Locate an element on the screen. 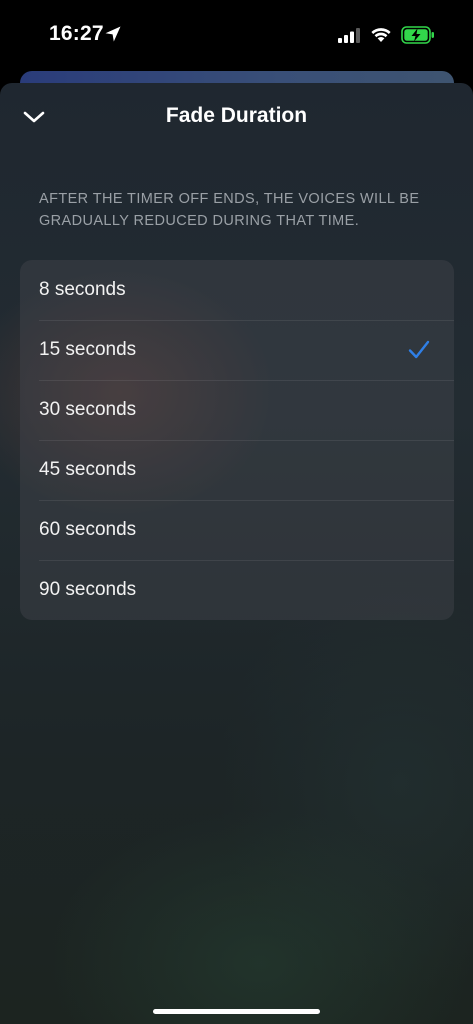 This screenshot has height=1024, width=473. option-label: 45 seconds is located at coordinates (88, 469).